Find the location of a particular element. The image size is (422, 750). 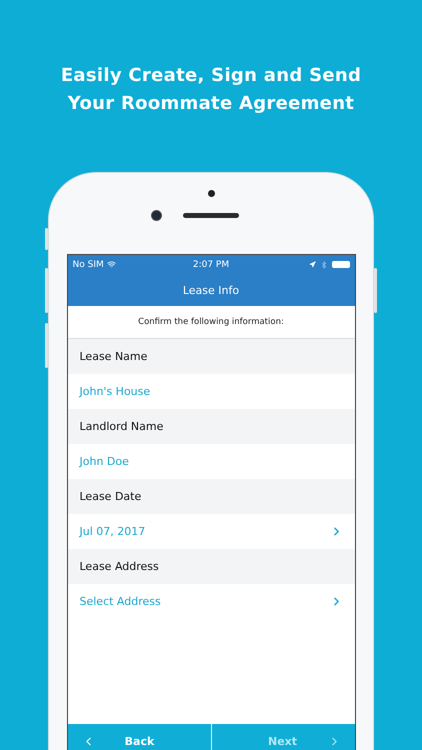

speaker-grille is located at coordinates (211, 215).